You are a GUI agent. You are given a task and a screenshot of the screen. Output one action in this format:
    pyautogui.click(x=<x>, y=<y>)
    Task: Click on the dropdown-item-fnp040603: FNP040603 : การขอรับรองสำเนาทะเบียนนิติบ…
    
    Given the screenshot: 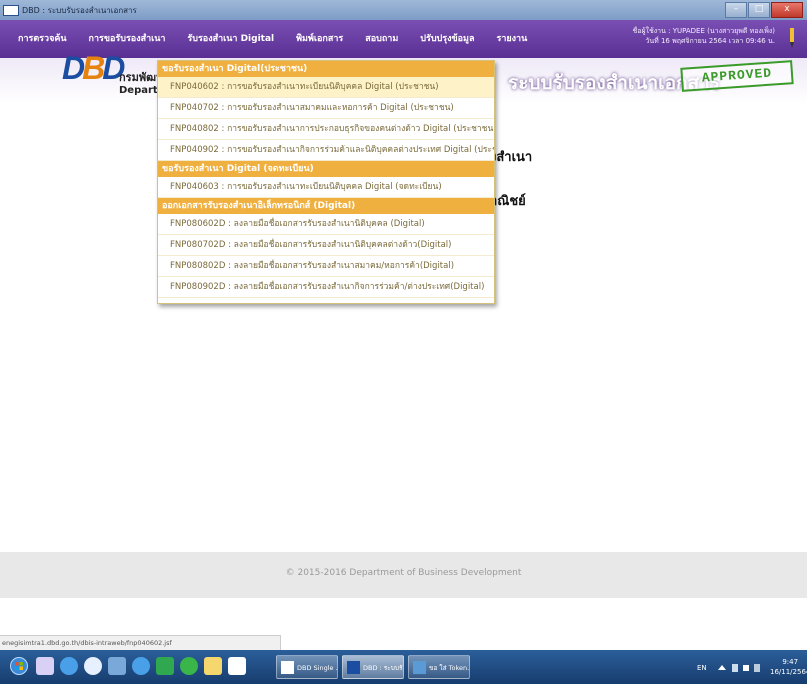 What is the action you would take?
    pyautogui.click(x=326, y=187)
    